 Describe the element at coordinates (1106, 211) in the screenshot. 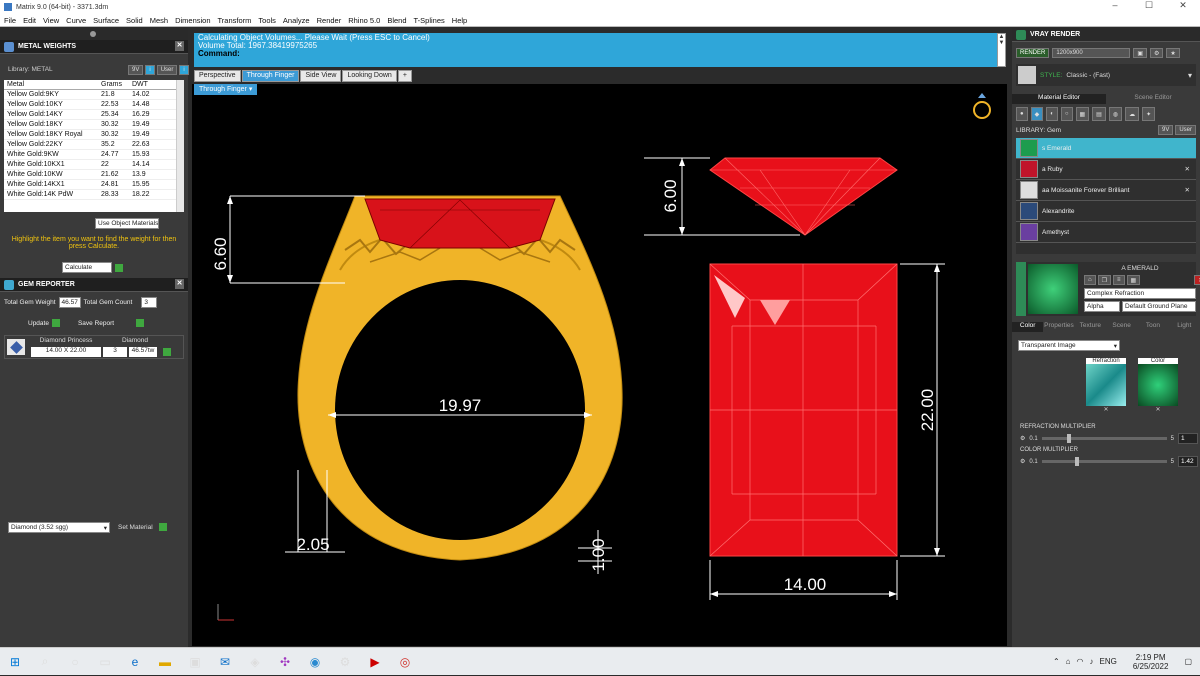

I see `list-item-alexandrite: Alexandrite` at that location.